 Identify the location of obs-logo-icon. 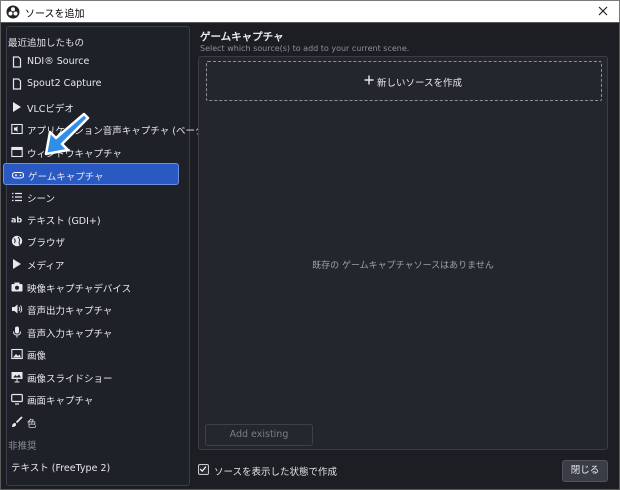
(13, 12).